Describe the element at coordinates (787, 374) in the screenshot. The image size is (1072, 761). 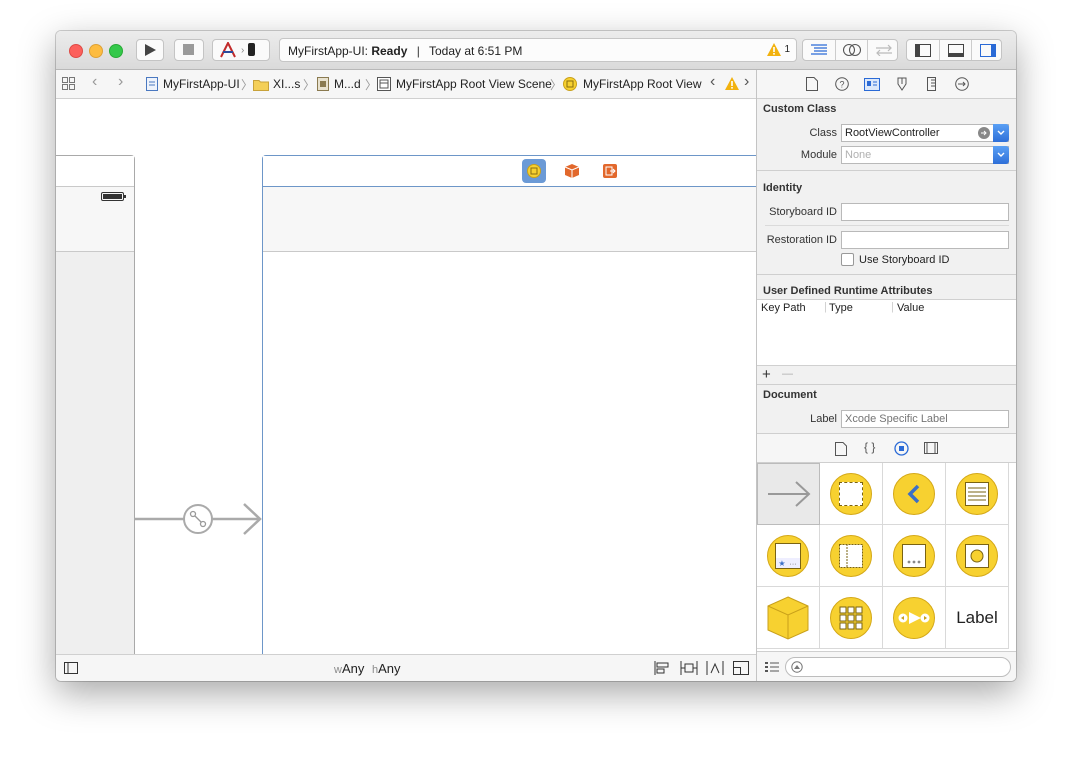
I see `remove-attribute-button: —` at that location.